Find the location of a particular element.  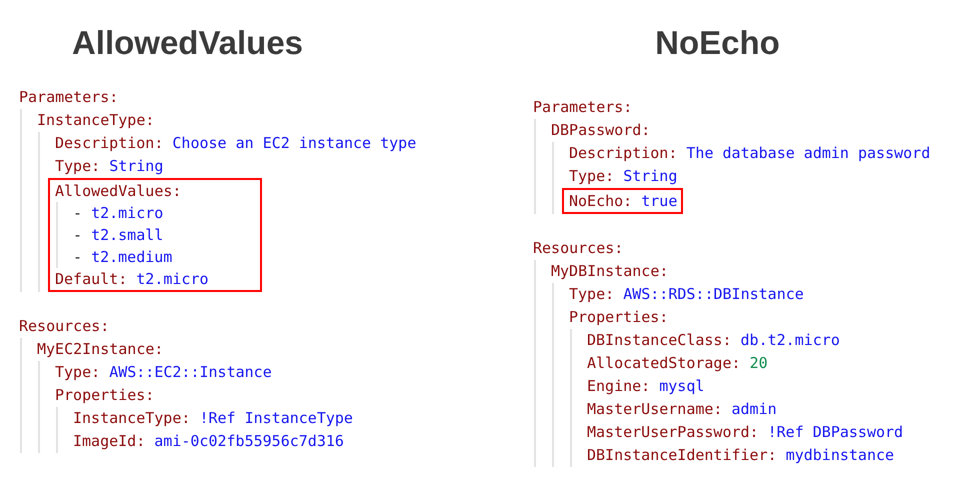

yaml-key: AllocatedStorage: is located at coordinates (664, 363).